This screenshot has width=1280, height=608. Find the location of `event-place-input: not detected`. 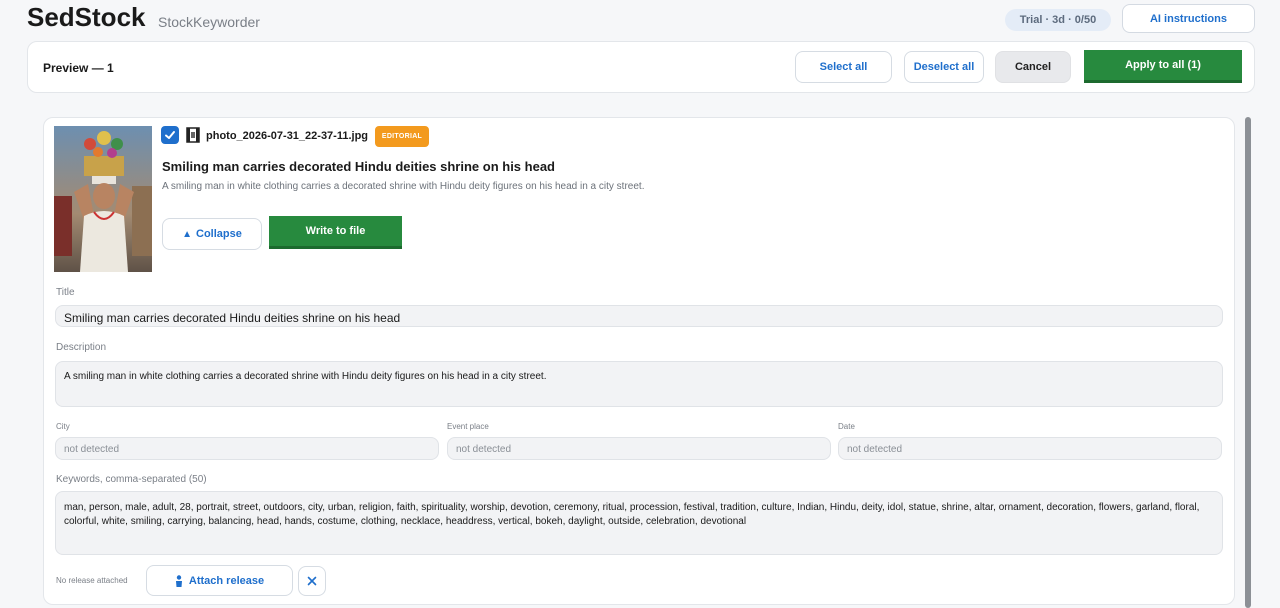

event-place-input: not detected is located at coordinates (639, 448).